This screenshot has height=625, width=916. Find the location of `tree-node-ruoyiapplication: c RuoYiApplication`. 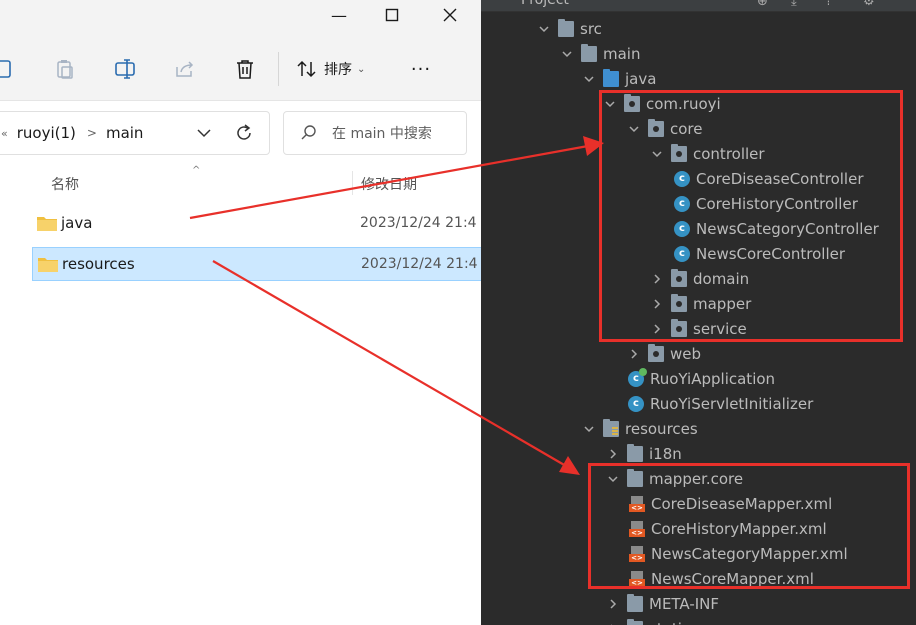

tree-node-ruoyiapplication: c RuoYiApplication is located at coordinates (701, 378).